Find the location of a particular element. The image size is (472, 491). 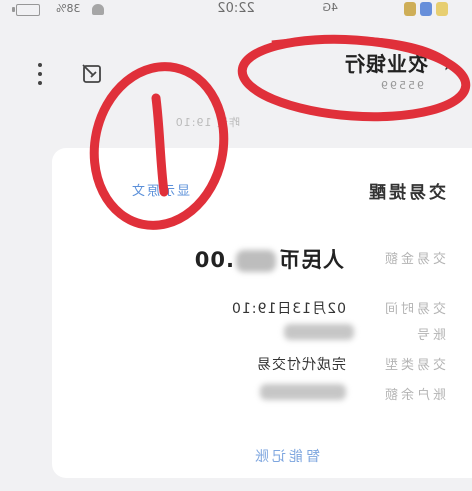

type-value: 完成代付交易 is located at coordinates (301, 365).